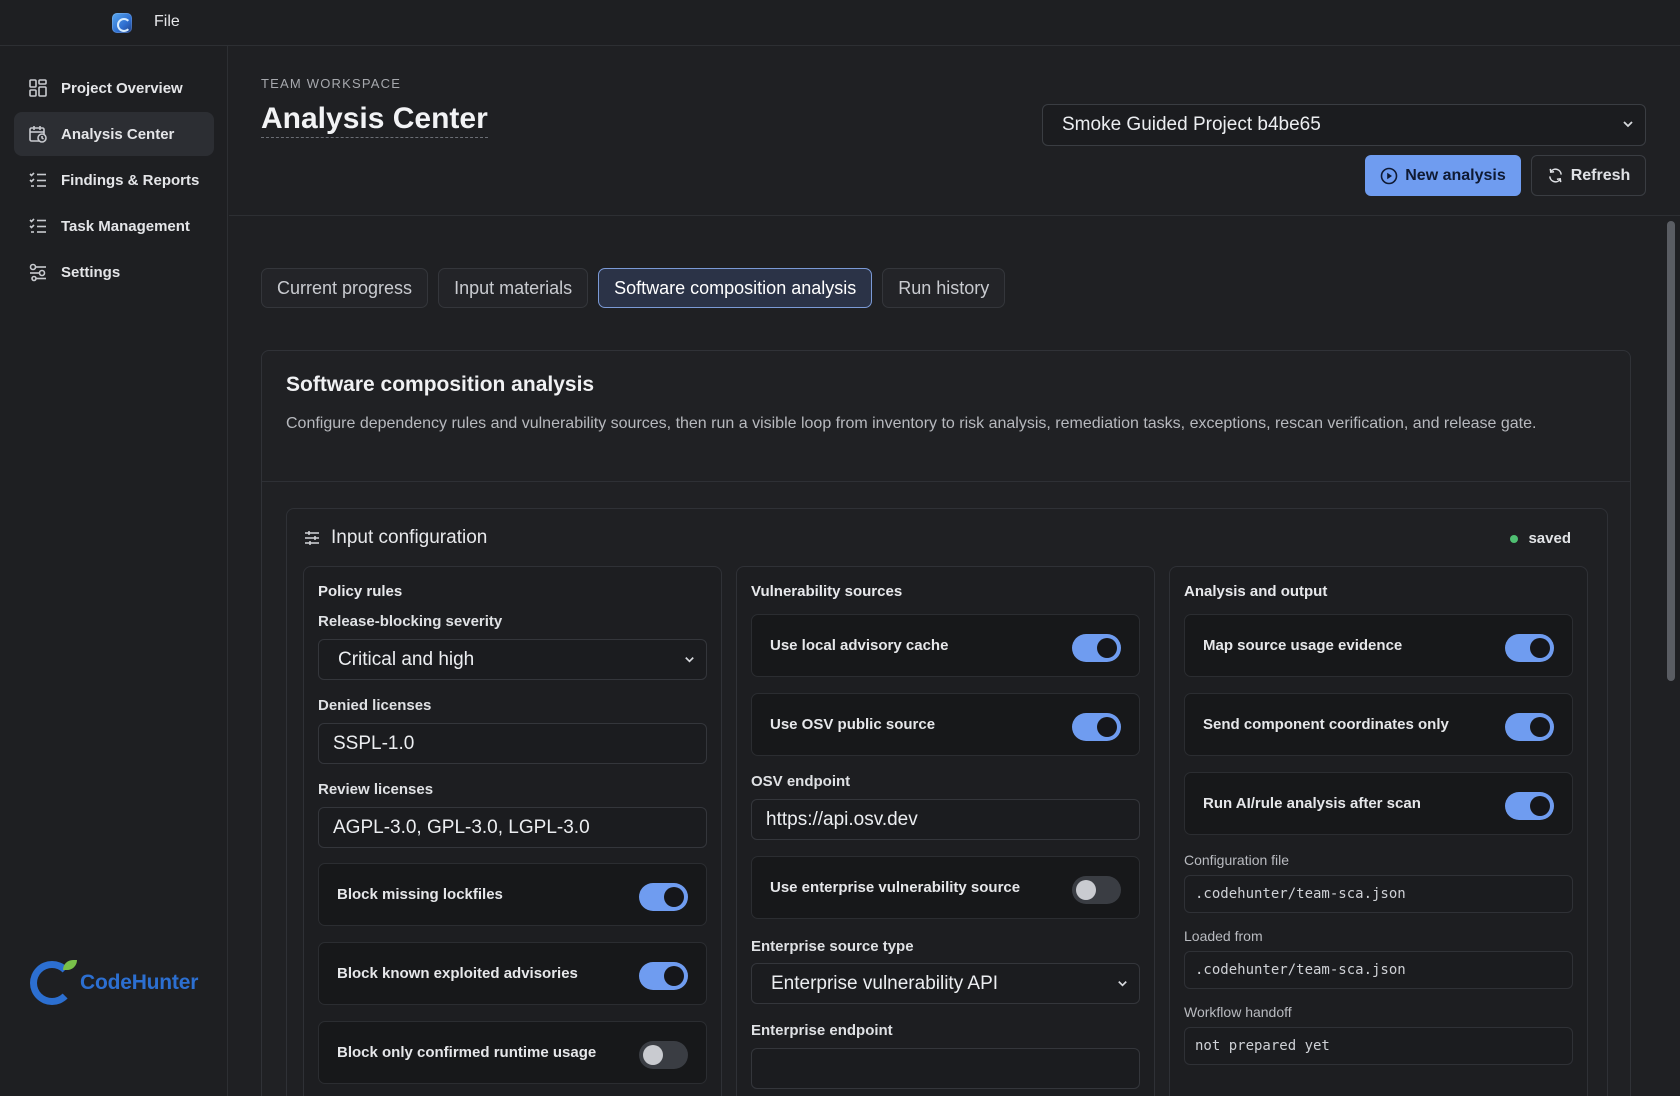  I want to click on sidebar-item-task-management: Task Management, so click(114, 226).